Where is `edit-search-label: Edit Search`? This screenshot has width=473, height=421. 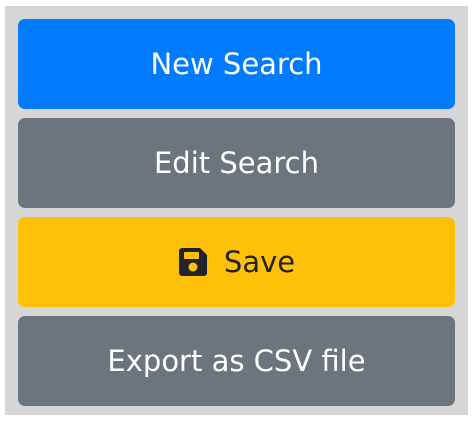 edit-search-label: Edit Search is located at coordinates (236, 163).